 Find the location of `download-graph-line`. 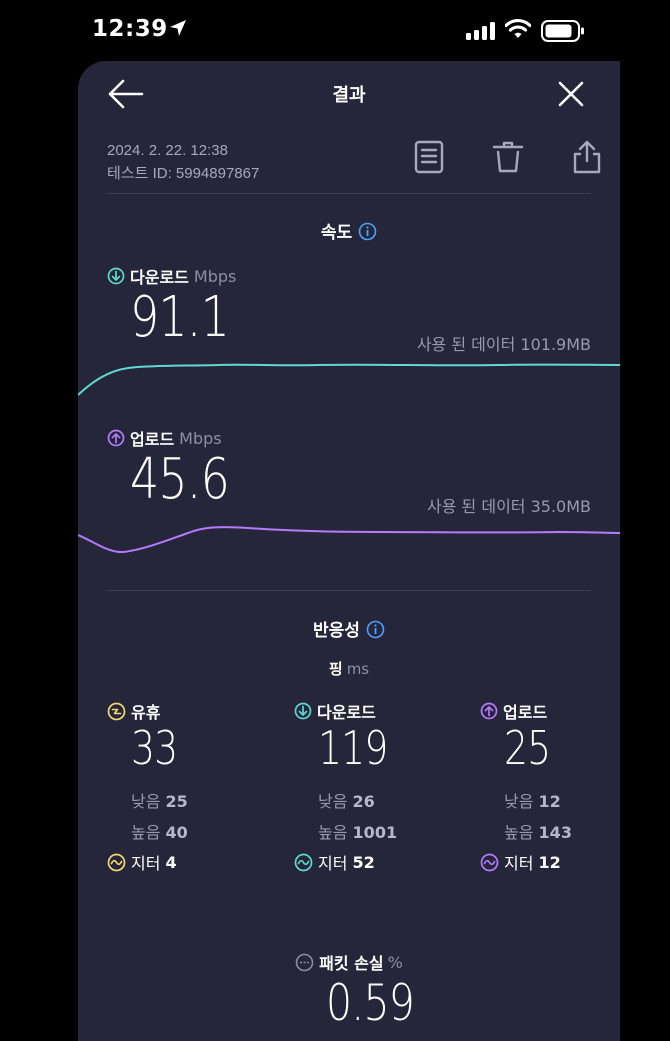

download-graph-line is located at coordinates (349, 379).